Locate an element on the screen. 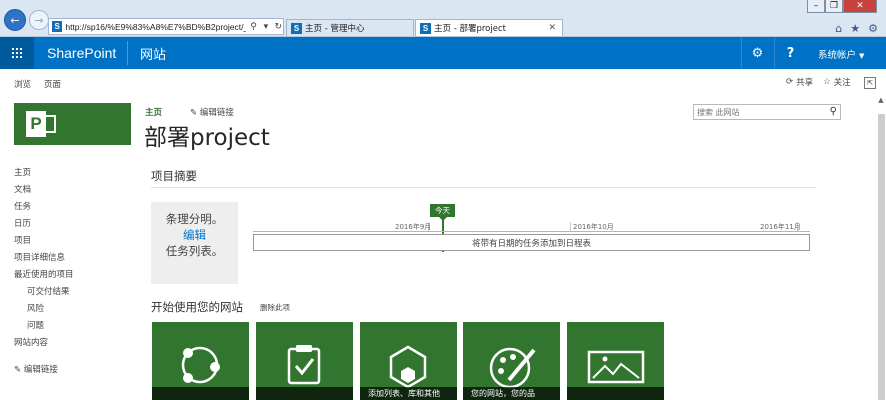 The width and height of the screenshot is (886, 400). refresh-icon: ↻ is located at coordinates (278, 27).